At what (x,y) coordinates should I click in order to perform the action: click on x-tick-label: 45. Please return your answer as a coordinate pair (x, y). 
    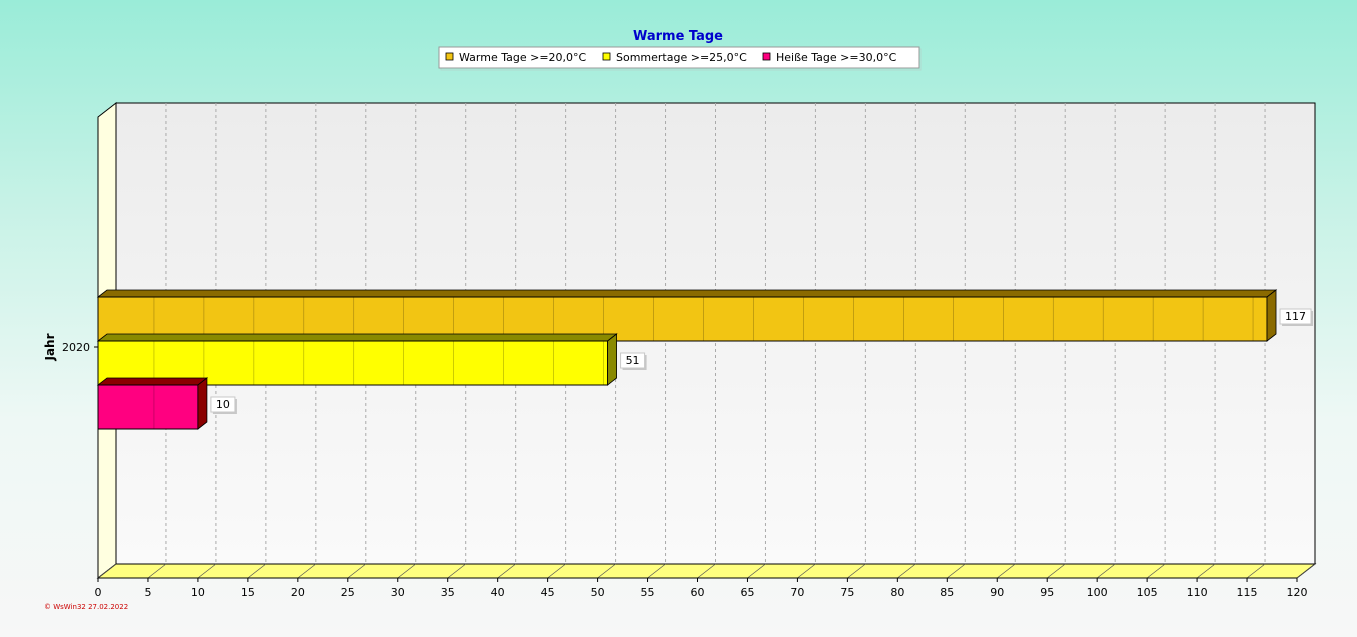
    Looking at the image, I should click on (548, 592).